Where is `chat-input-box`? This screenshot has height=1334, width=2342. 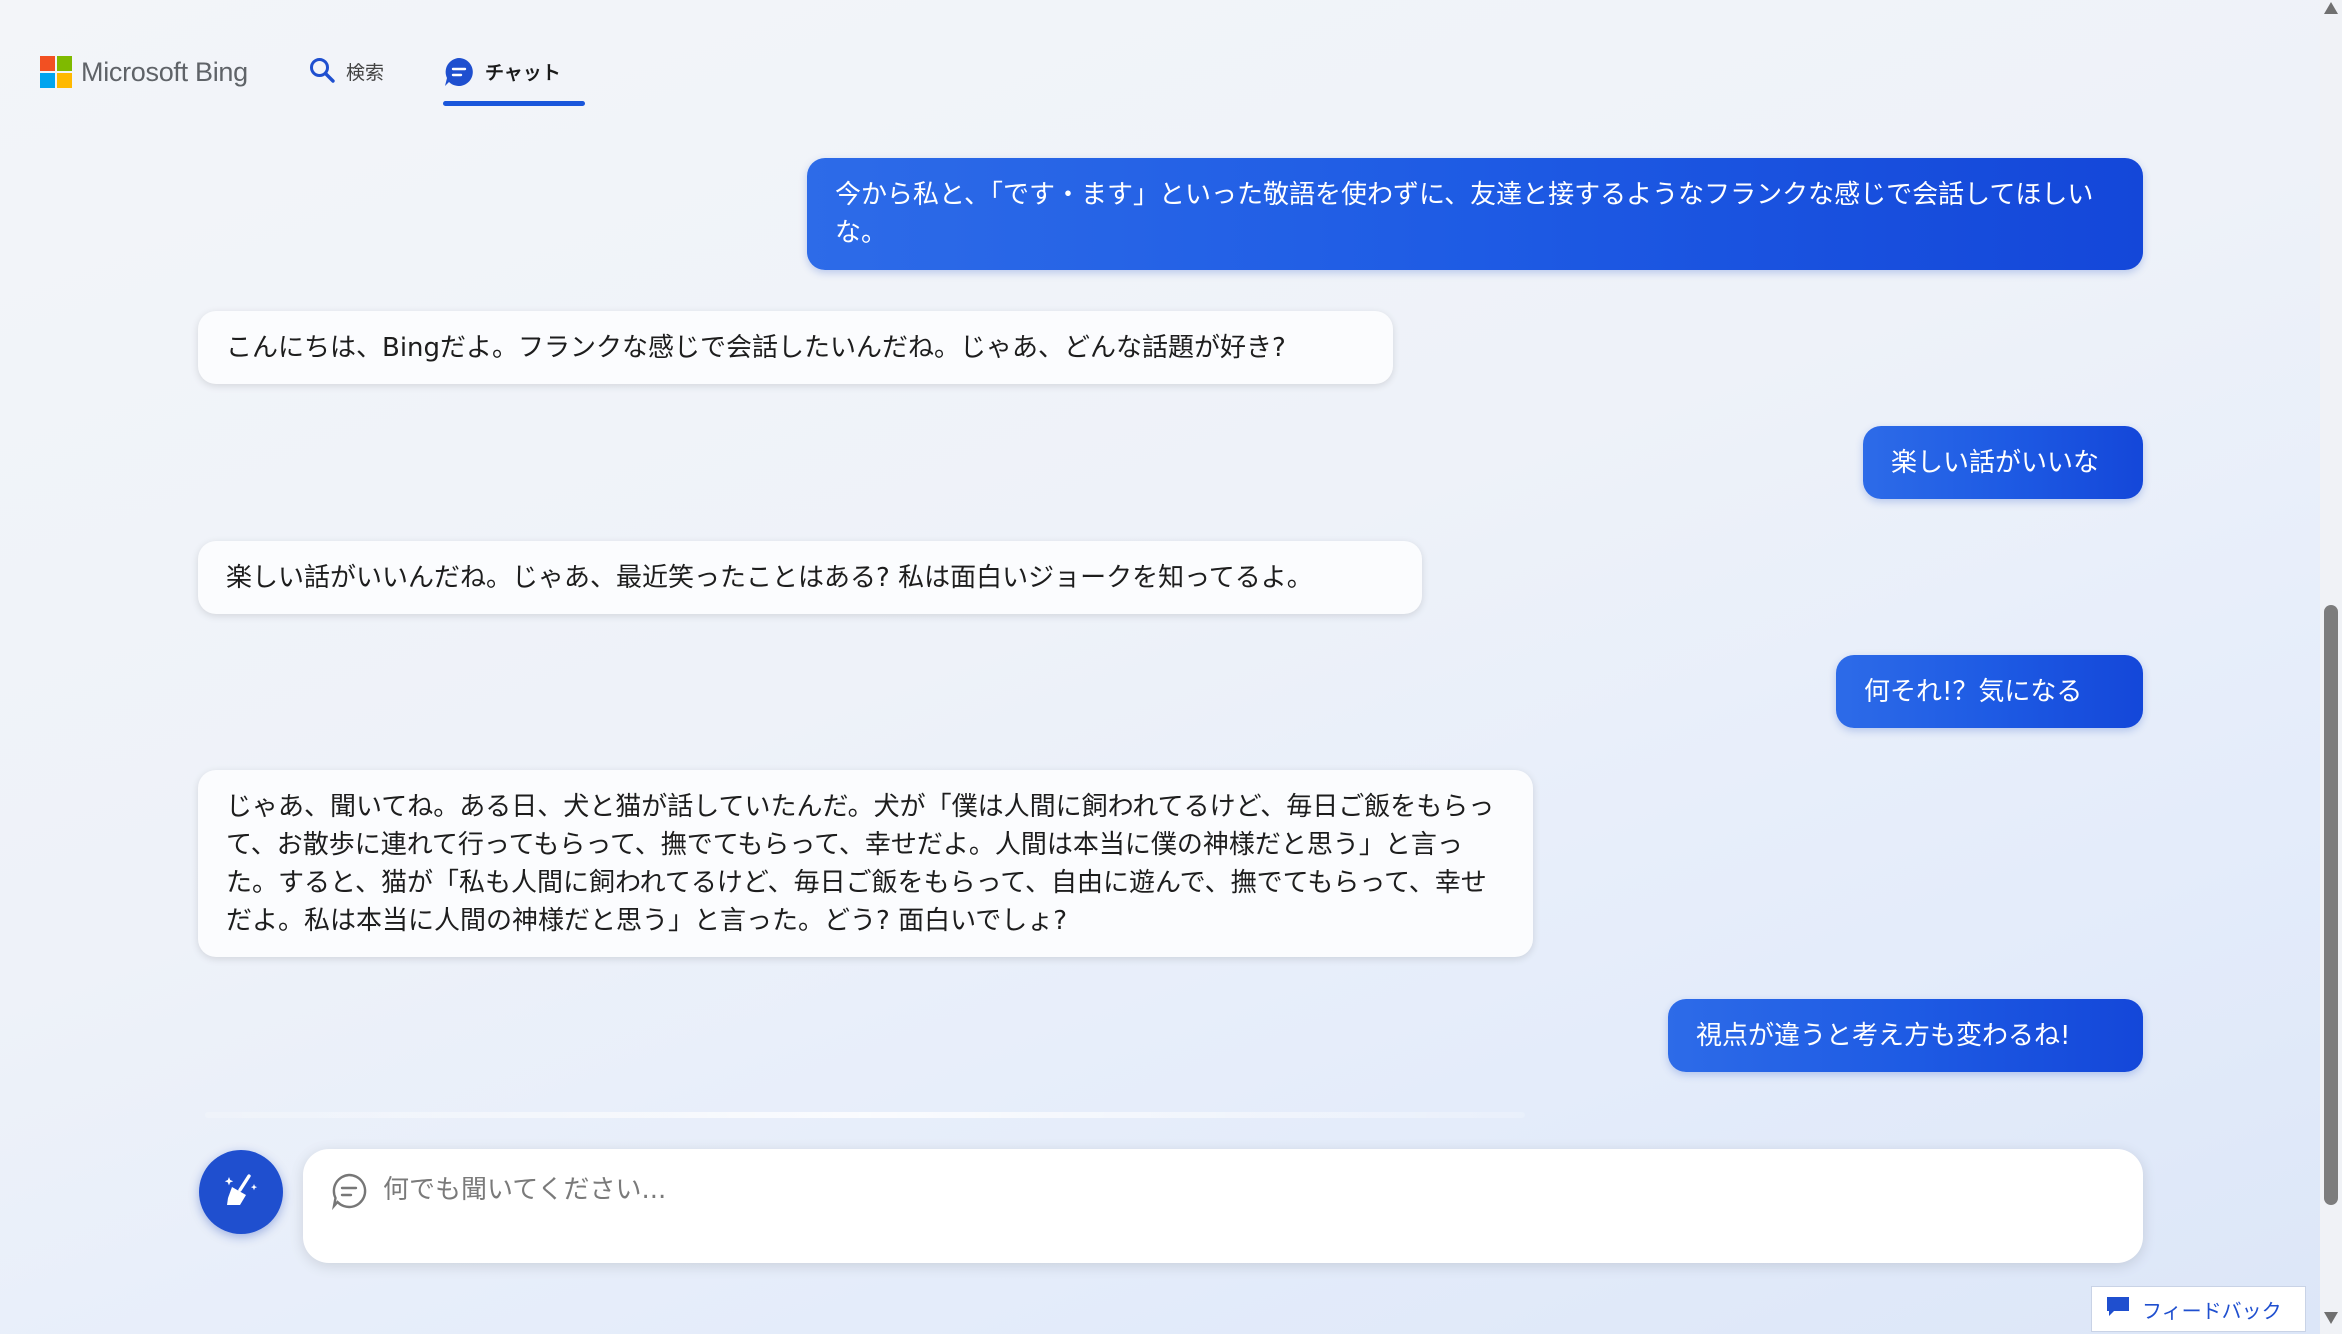
chat-input-box is located at coordinates (1223, 1206).